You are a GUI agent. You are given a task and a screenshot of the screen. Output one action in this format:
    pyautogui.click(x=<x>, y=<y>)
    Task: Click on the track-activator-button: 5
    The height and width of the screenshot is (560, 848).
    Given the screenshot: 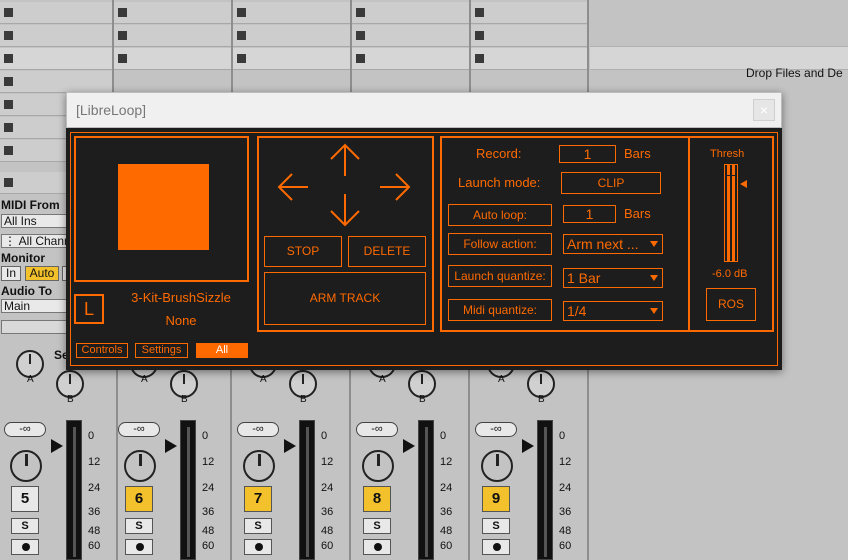 What is the action you would take?
    pyautogui.click(x=25, y=499)
    